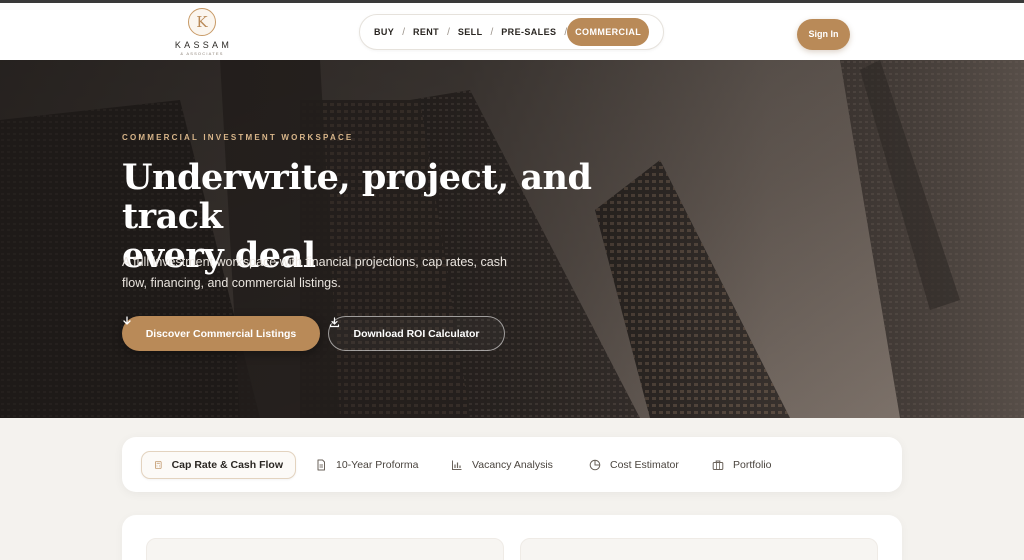 Image resolution: width=1024 pixels, height=560 pixels. Describe the element at coordinates (357, 197) in the screenshot. I see `hero-title-line: Underwrite, project, and track` at that location.